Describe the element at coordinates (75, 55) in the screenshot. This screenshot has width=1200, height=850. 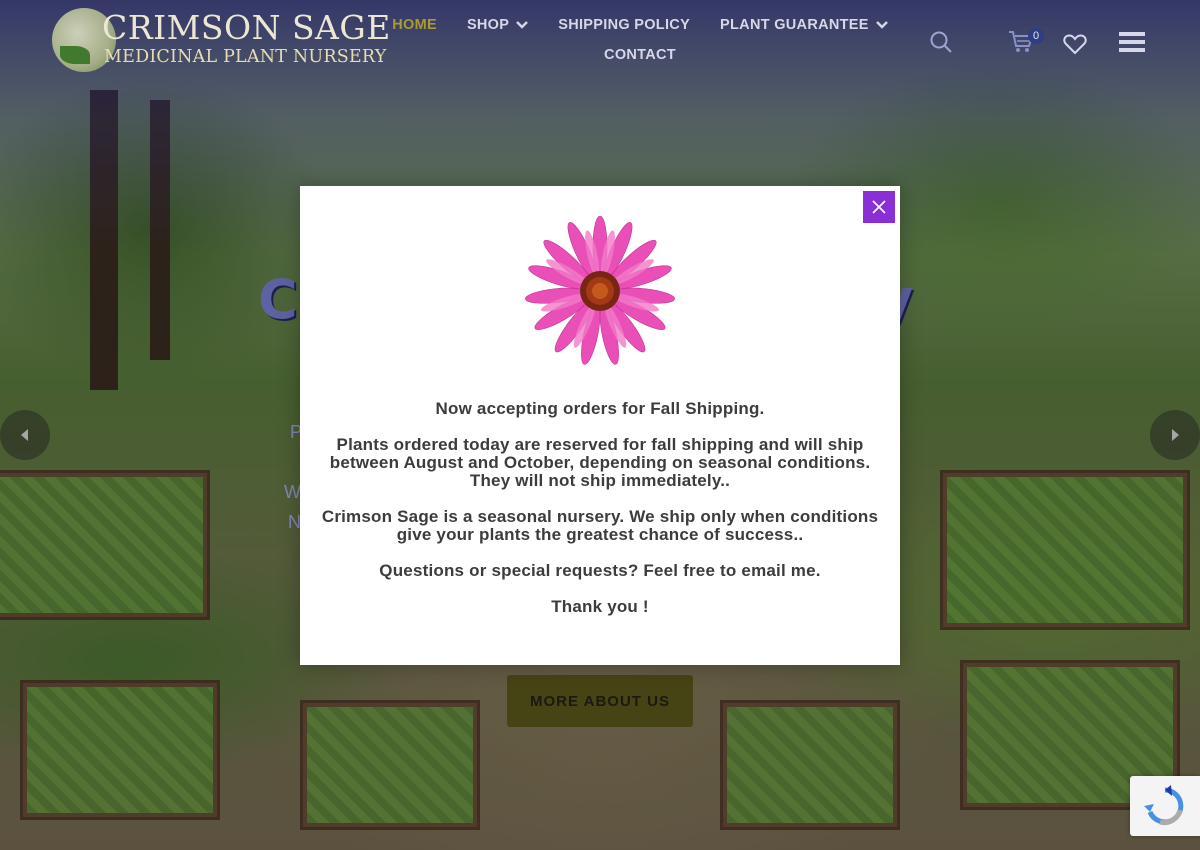
I see `leaf-icon` at that location.